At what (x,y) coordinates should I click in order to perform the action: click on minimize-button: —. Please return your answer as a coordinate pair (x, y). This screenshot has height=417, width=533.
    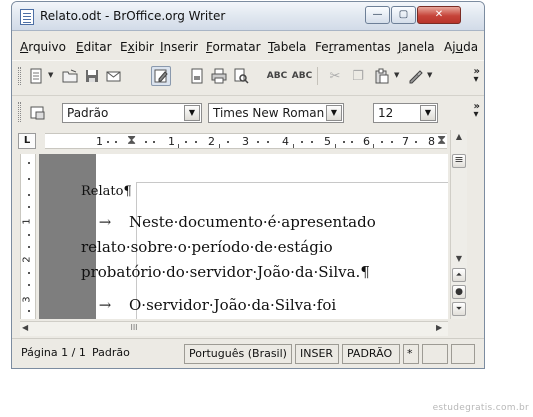
    Looking at the image, I should click on (377, 15).